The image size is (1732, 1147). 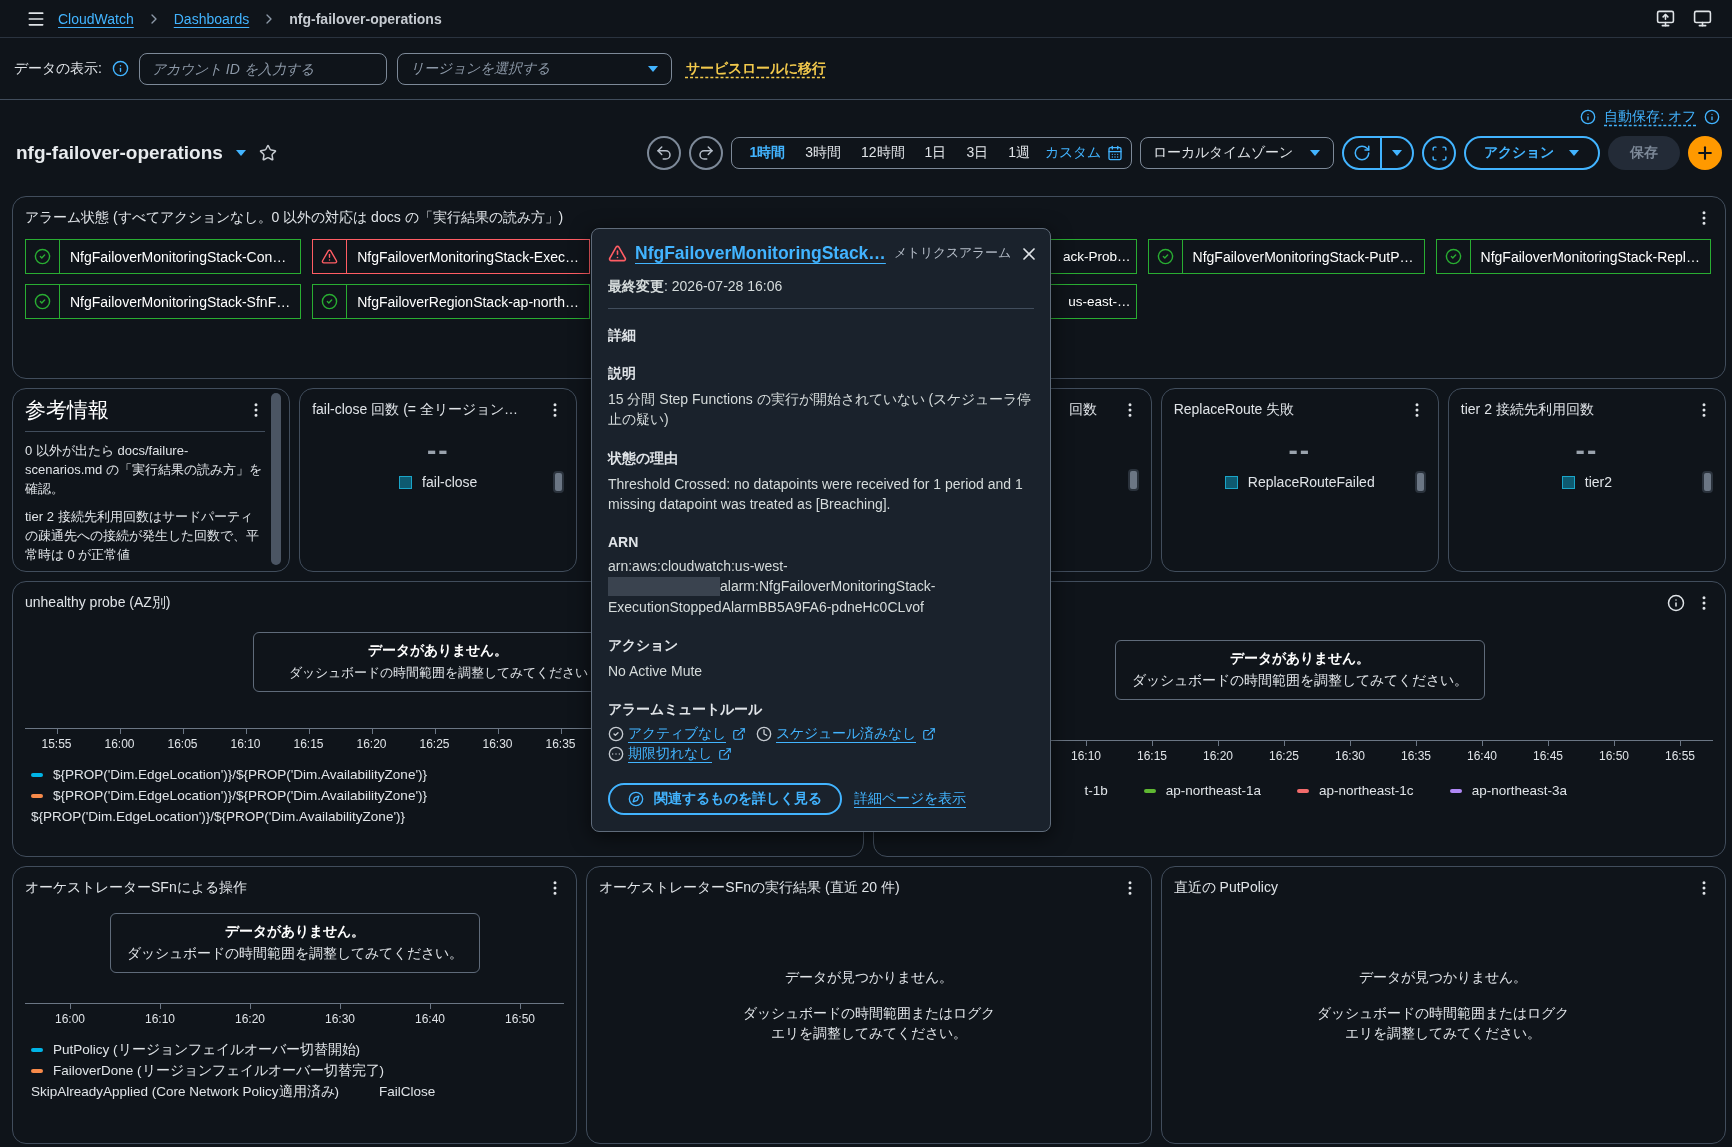 What do you see at coordinates (725, 799) in the screenshot?
I see `explore-button: 関連するものを詳しく見る` at bounding box center [725, 799].